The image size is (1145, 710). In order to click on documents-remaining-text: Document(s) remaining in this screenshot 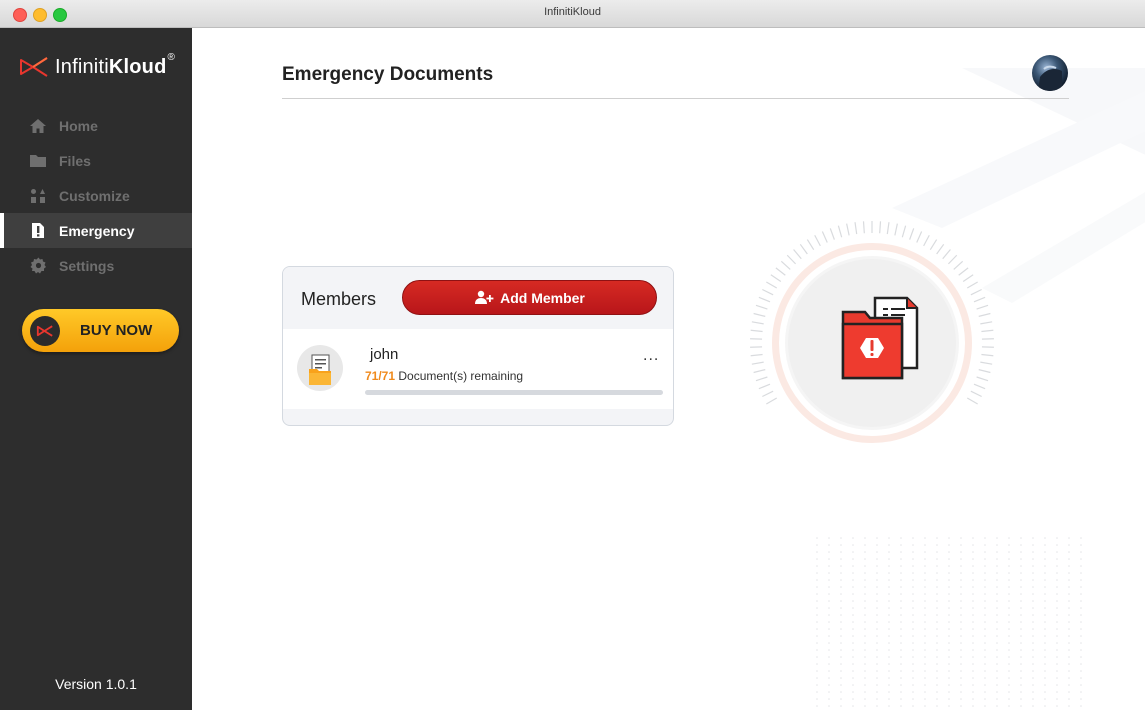, I will do `click(461, 376)`.